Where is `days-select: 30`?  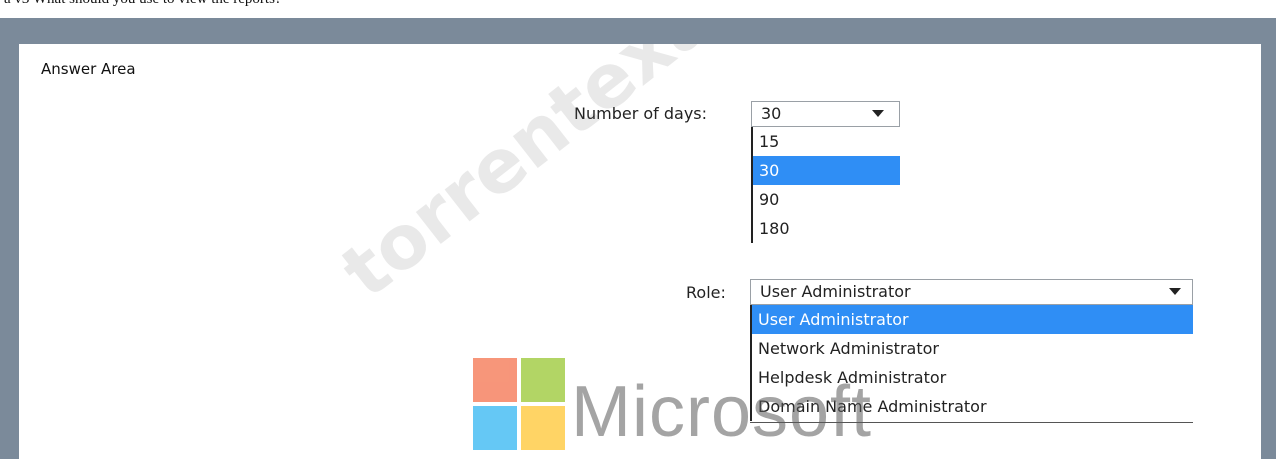 days-select: 30 is located at coordinates (825, 114).